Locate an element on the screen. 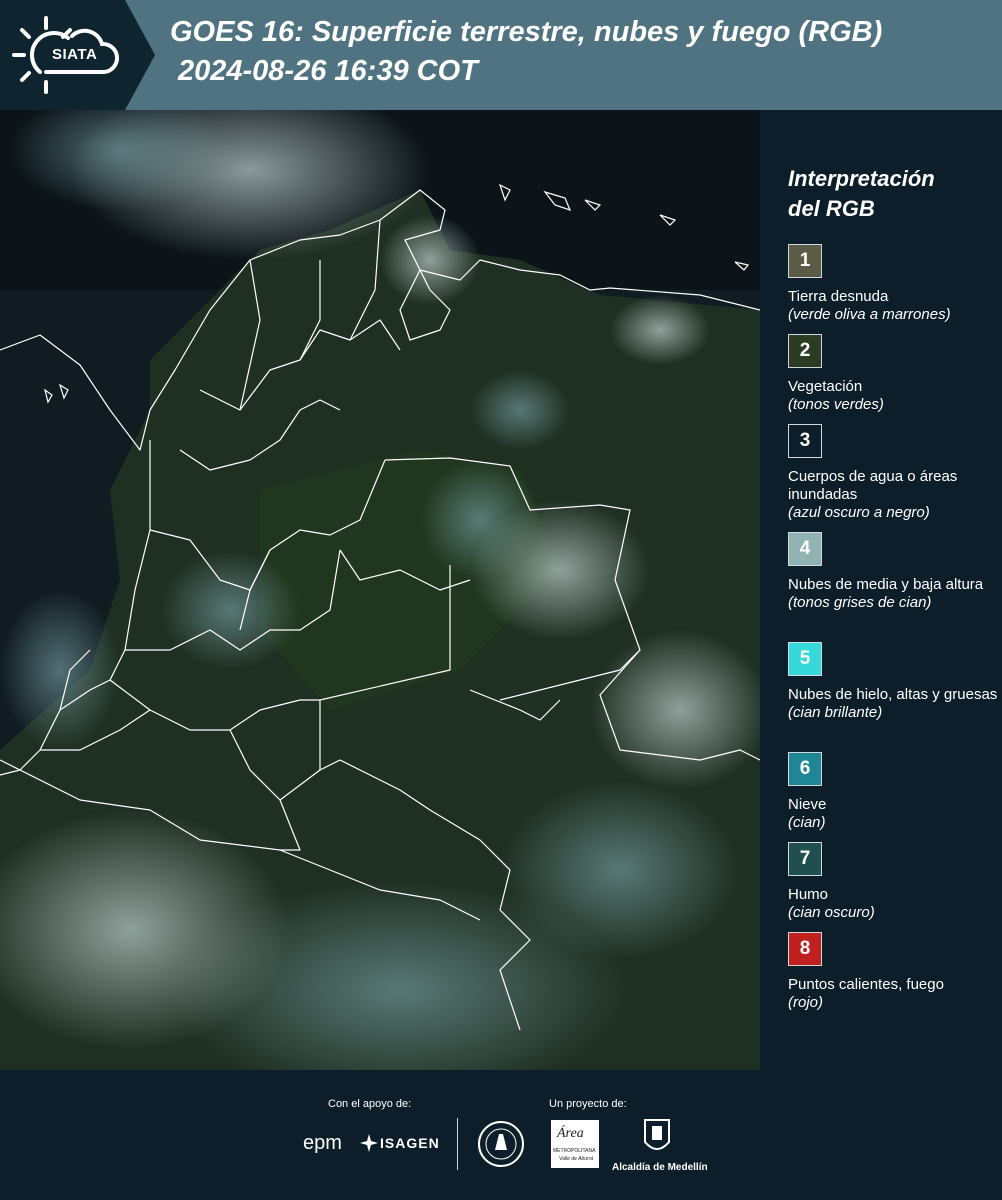 The image size is (1002, 1200). legend-label: Puntos calientes, fuego is located at coordinates (866, 984).